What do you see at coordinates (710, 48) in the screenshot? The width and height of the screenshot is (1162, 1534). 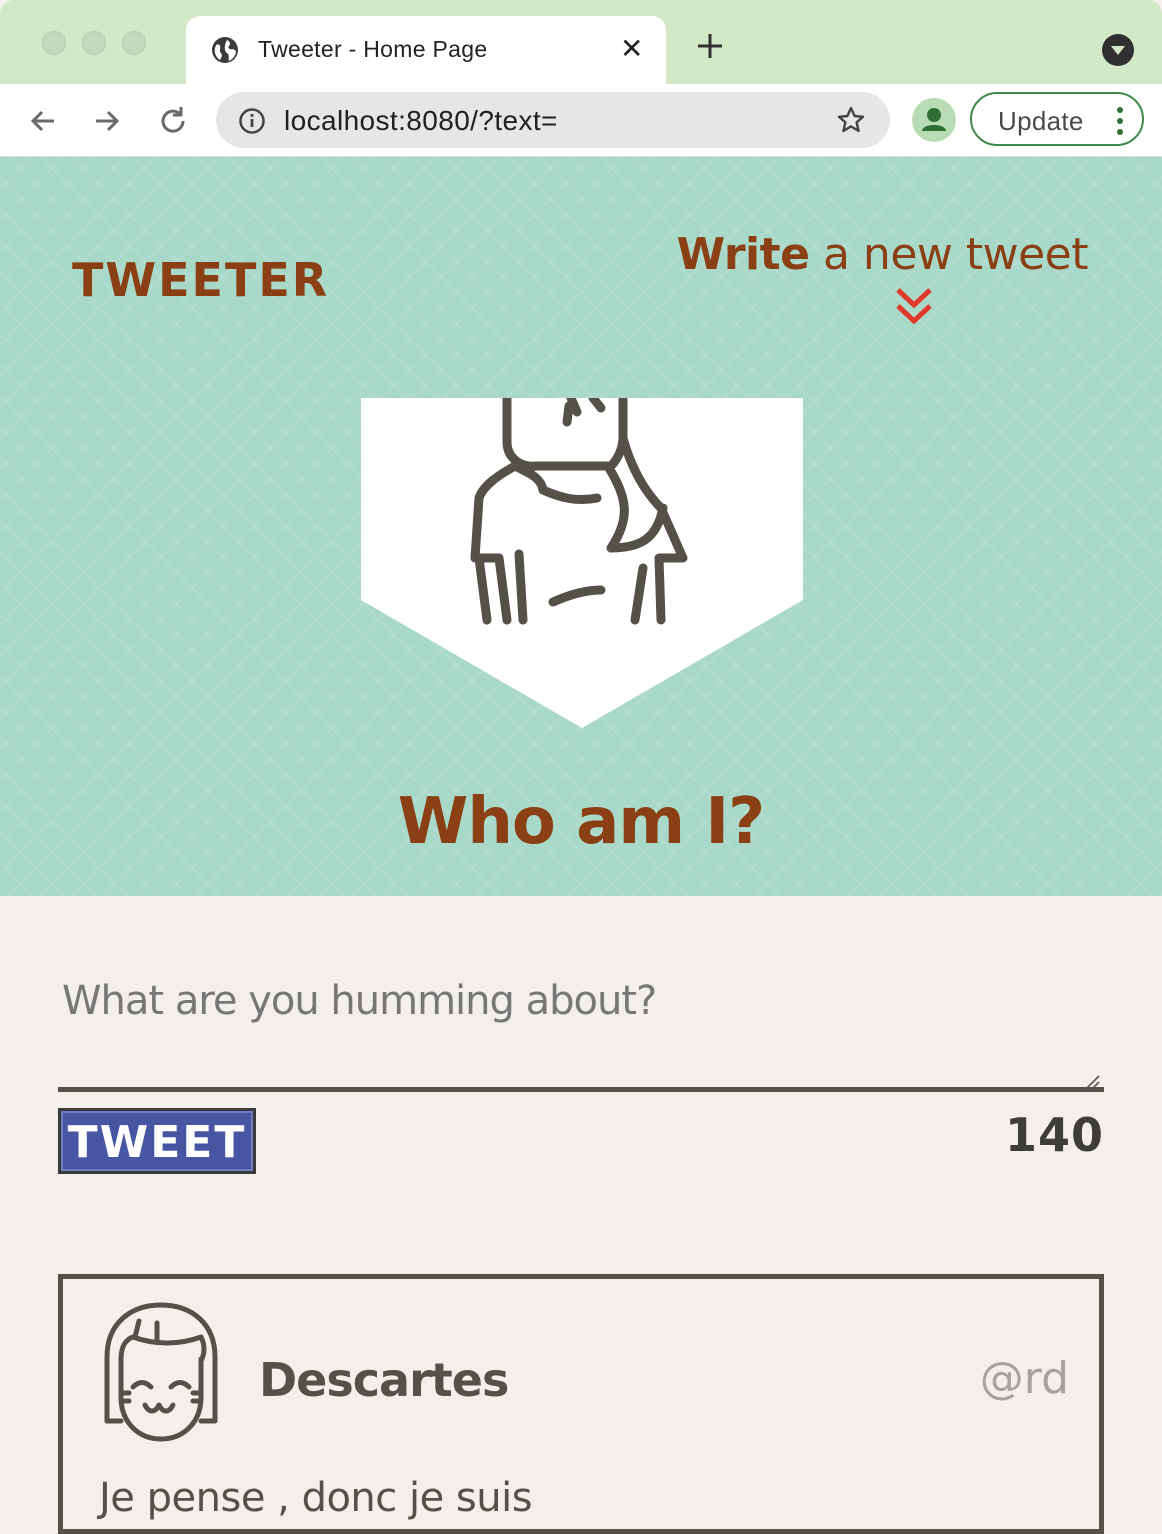 I see `new-tab-icon` at bounding box center [710, 48].